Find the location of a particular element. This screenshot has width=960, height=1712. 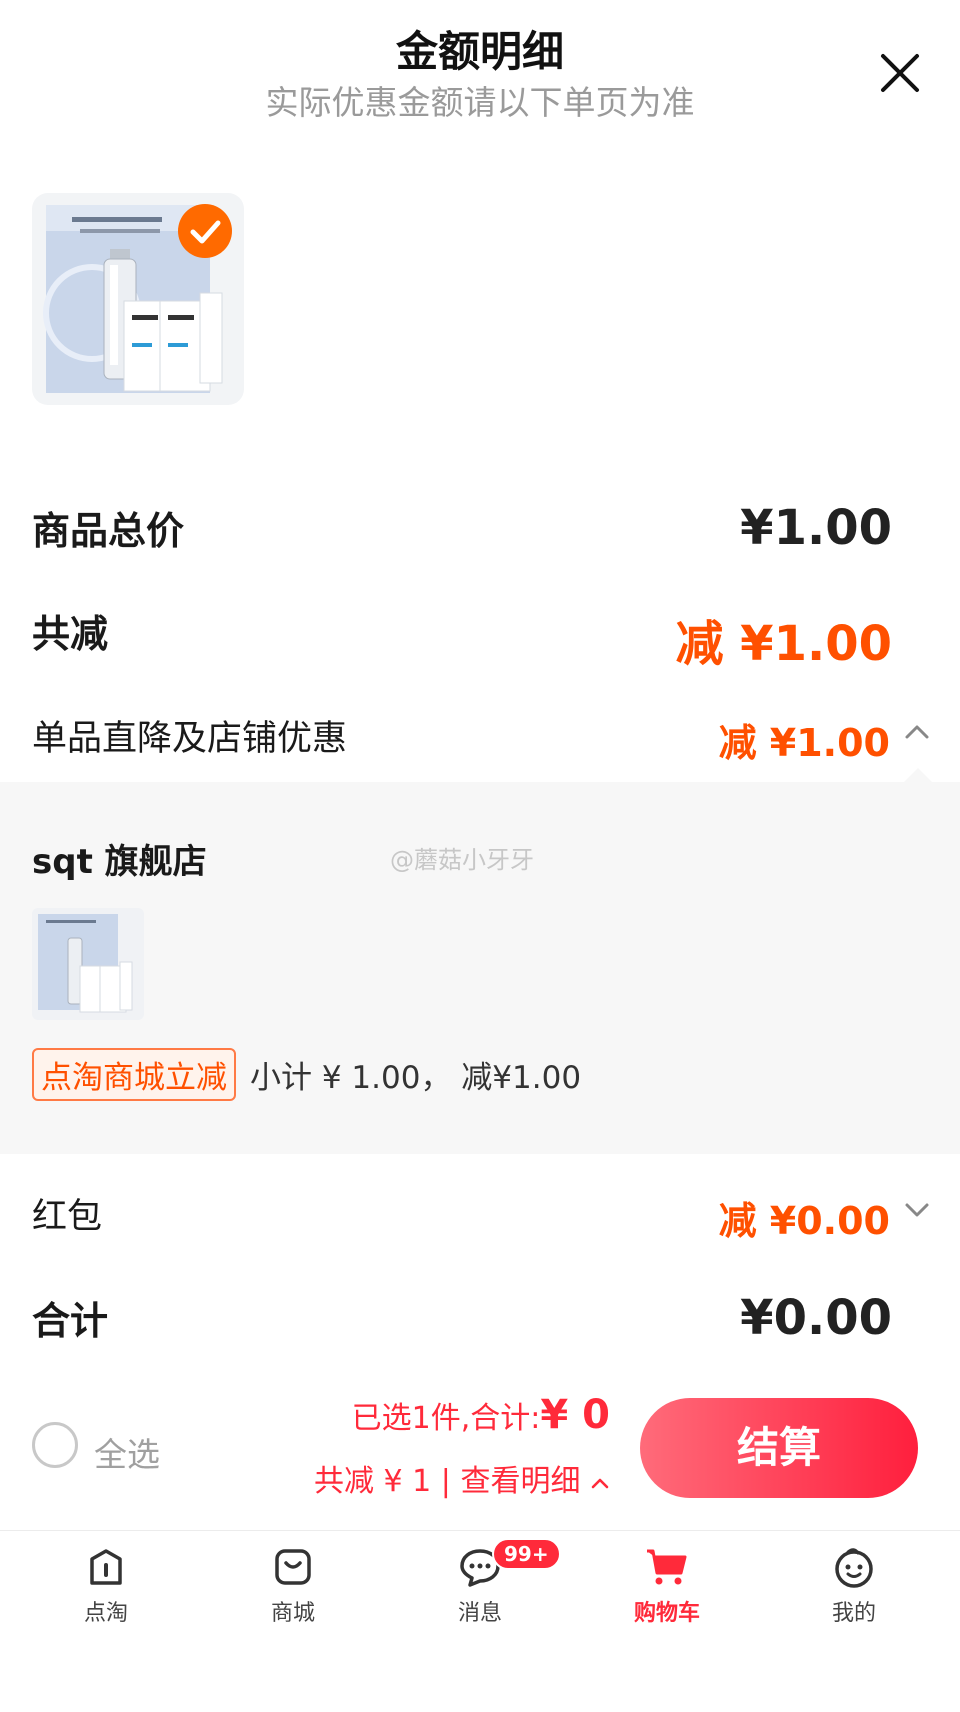

tab-label: 商城 is located at coordinates (292, 1613).